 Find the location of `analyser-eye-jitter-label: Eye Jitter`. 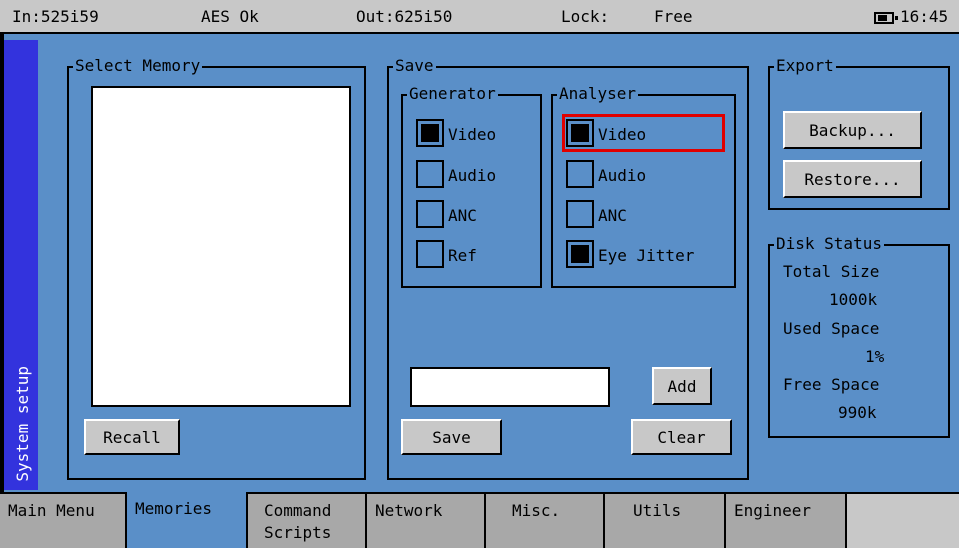

analyser-eye-jitter-label: Eye Jitter is located at coordinates (646, 255).